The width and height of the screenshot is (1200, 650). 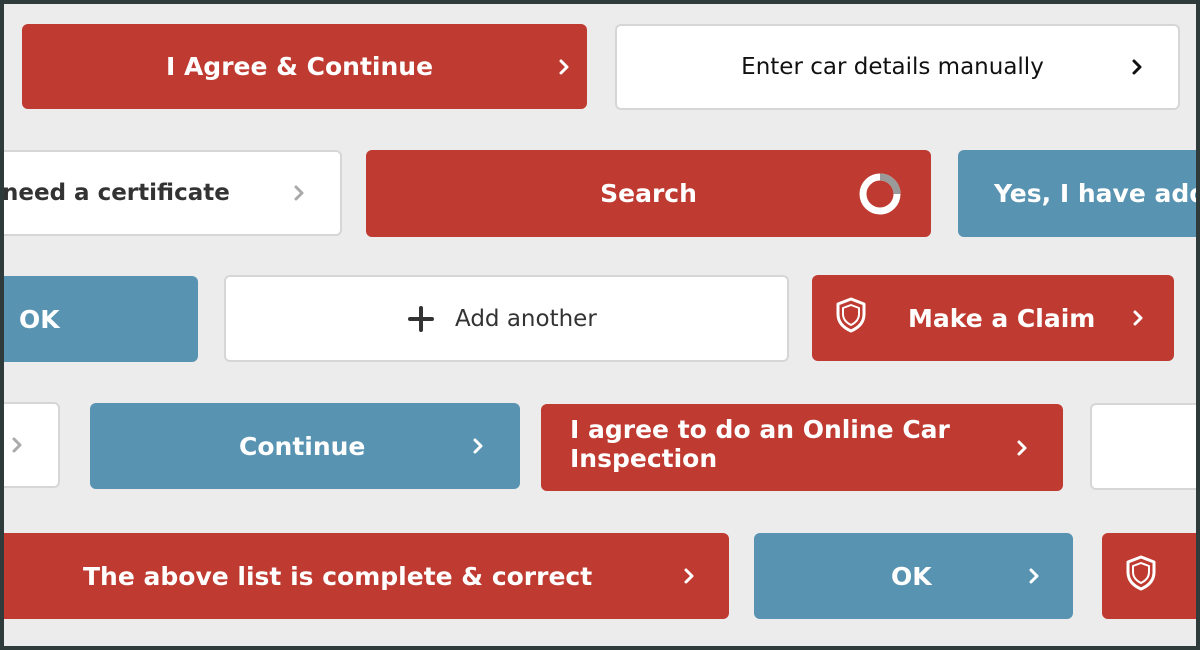 I want to click on yes-have-add-button: Yes, I have add, so click(x=1077, y=193).